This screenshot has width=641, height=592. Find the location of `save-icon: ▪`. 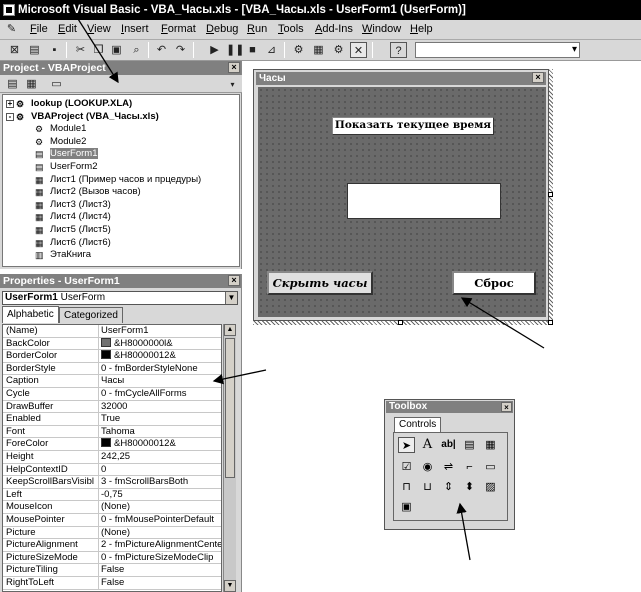

save-icon: ▪ is located at coordinates (54, 50).